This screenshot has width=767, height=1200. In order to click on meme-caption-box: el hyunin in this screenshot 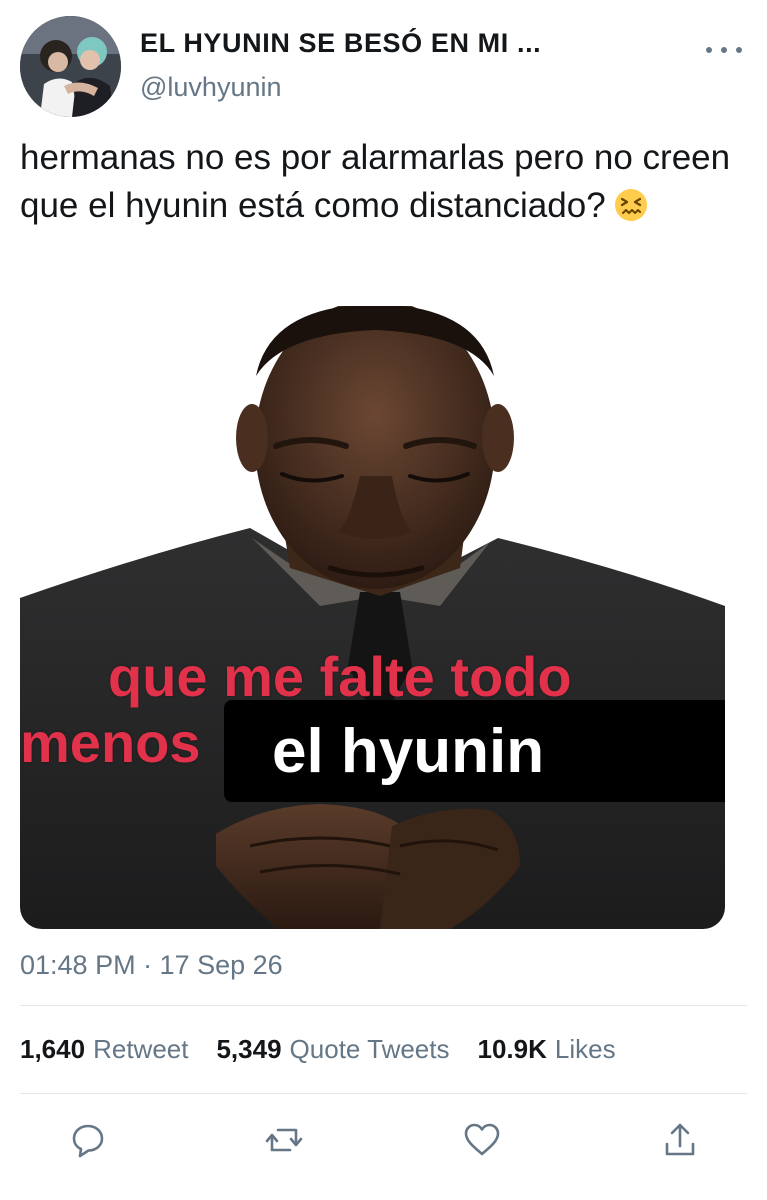, I will do `click(474, 751)`.